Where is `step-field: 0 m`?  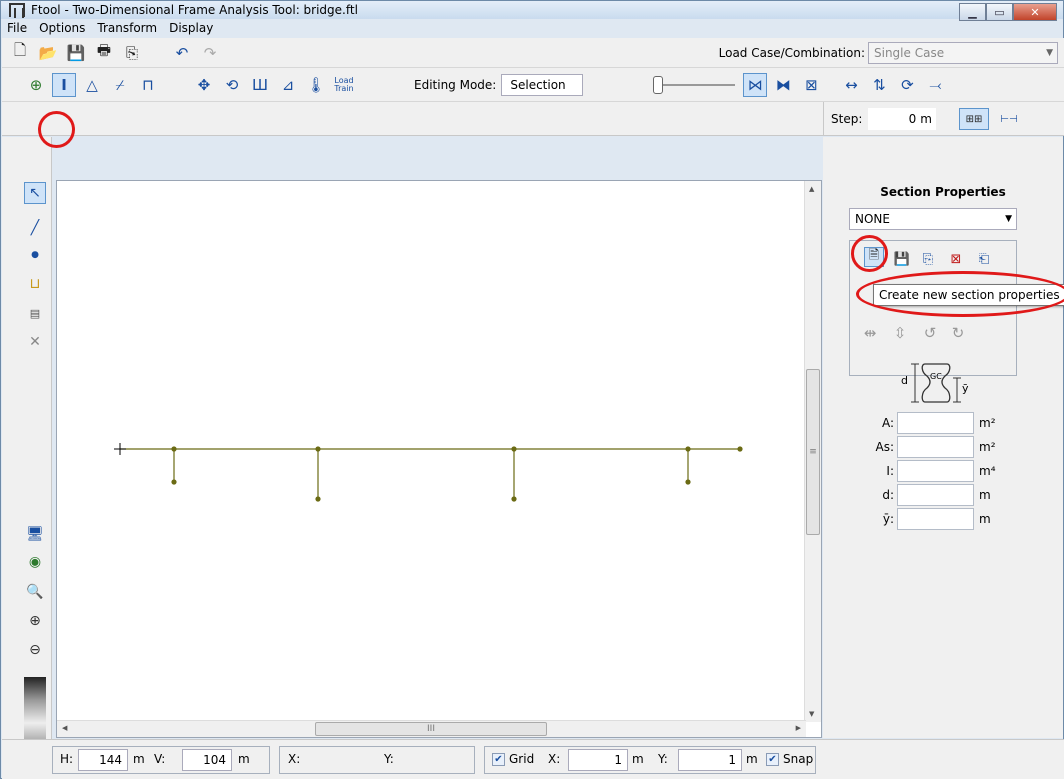
step-field: 0 m is located at coordinates (902, 119).